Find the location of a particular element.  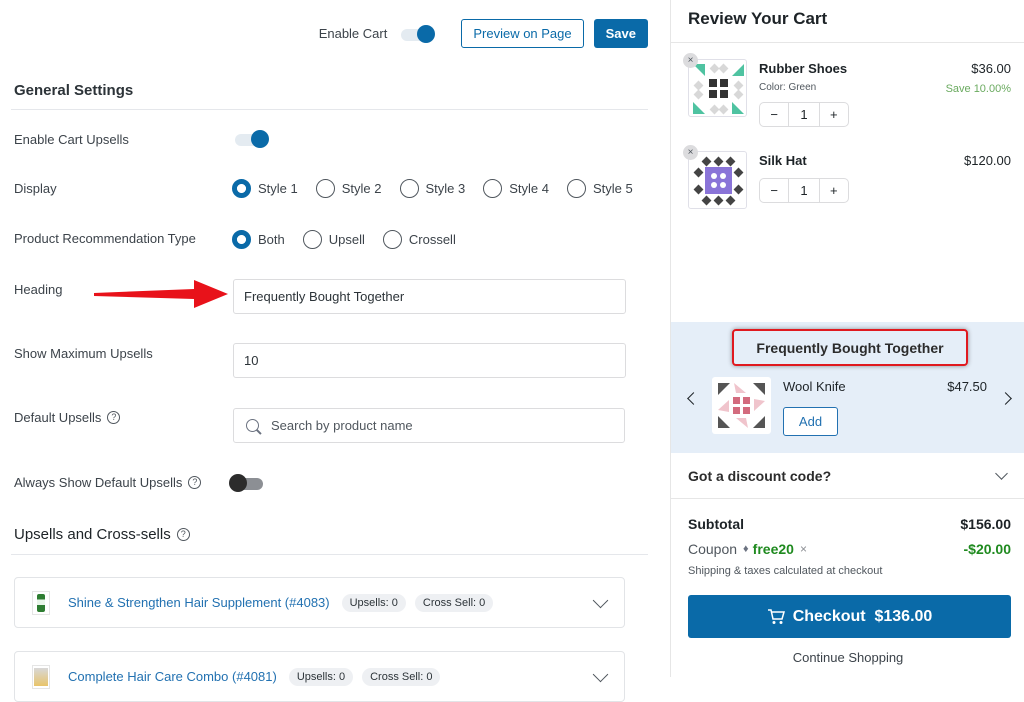

rec-type-radio-group: Both Upsell Crossell is located at coordinates (353, 239).